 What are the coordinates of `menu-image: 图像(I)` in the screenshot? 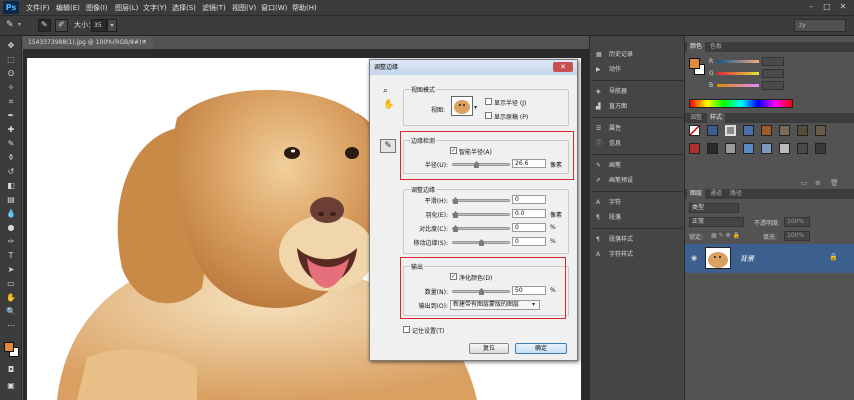 It's located at (97, 8).